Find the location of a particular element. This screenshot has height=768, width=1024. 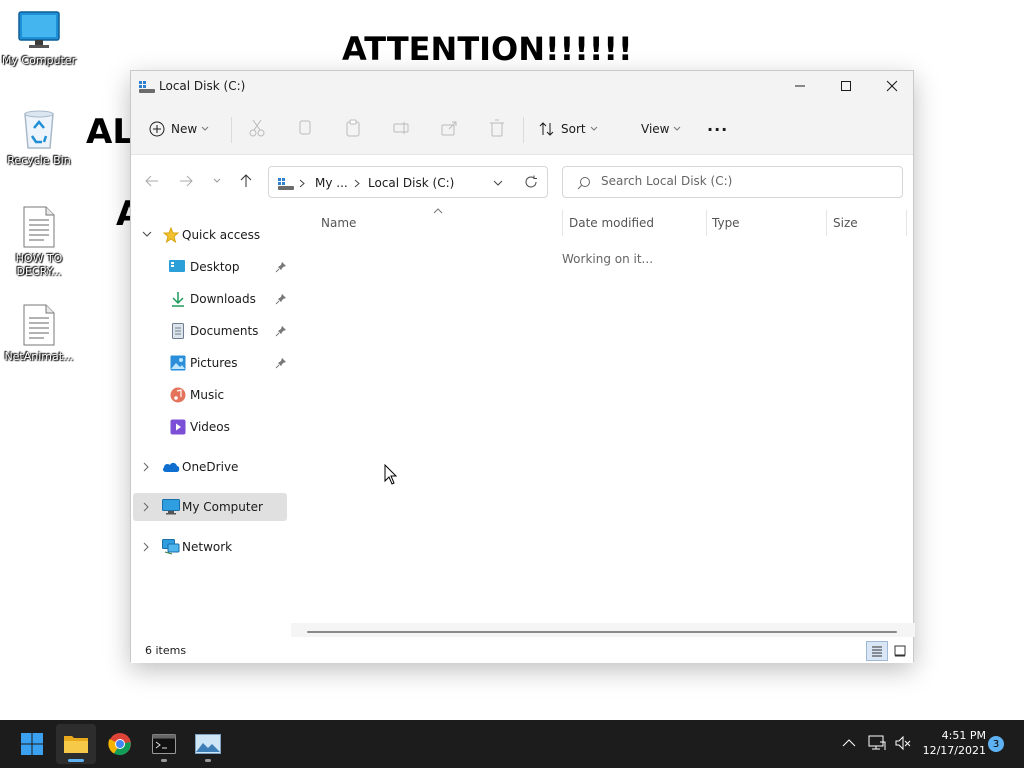

horizontal-scrollbar-thumb is located at coordinates (602, 632).